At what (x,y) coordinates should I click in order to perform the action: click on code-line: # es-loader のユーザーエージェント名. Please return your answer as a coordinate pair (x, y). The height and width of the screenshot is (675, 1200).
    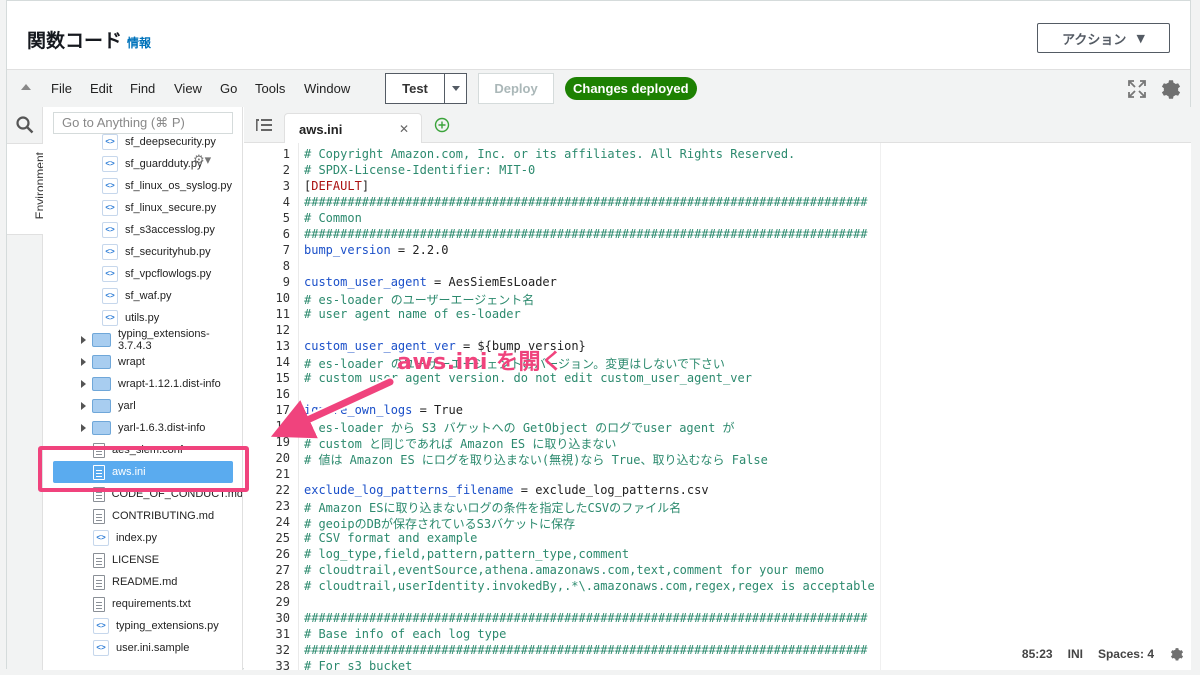
    Looking at the image, I should click on (419, 300).